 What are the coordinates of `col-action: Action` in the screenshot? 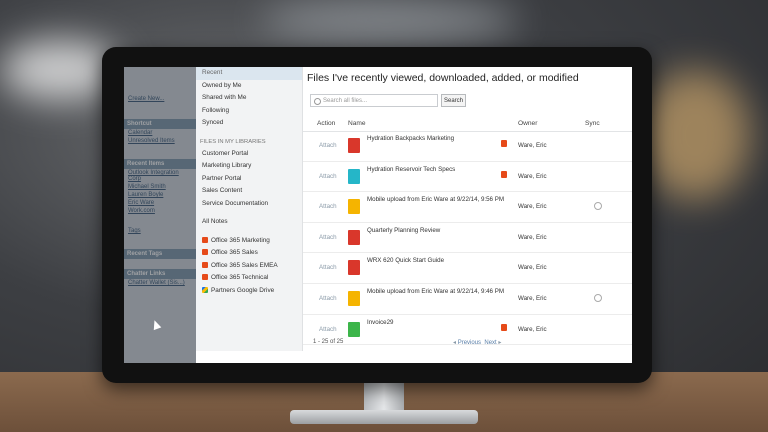 It's located at (326, 123).